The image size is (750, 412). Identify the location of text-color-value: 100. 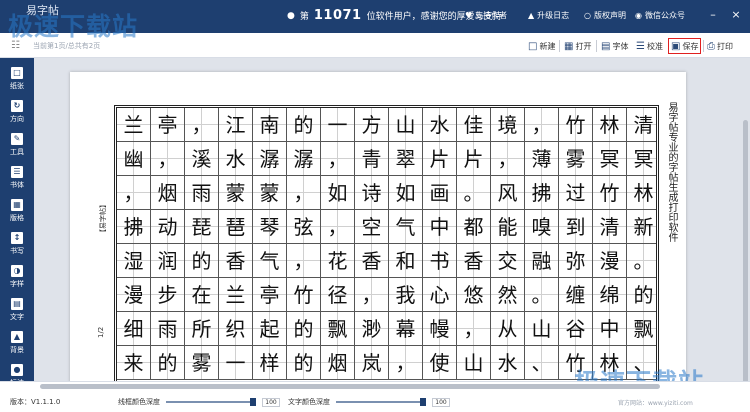
(441, 402).